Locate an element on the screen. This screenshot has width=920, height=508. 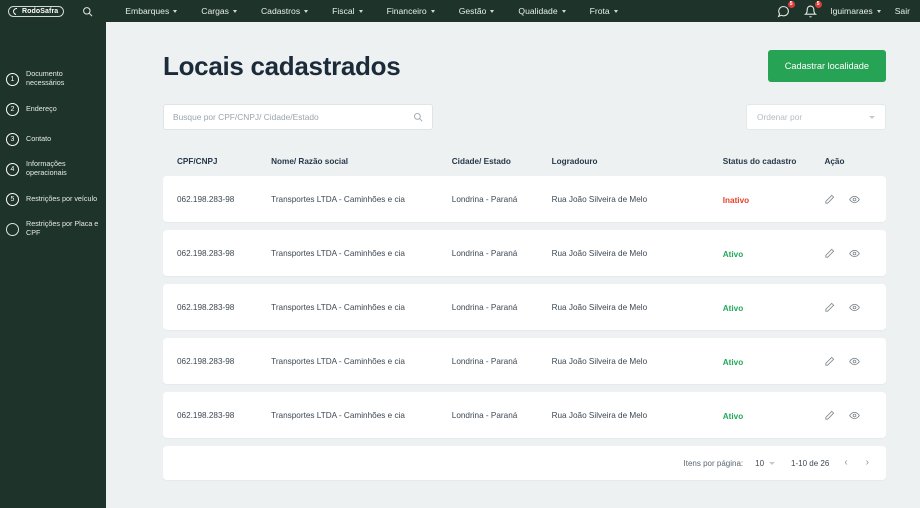
nav-item-label: Qualidade is located at coordinates (538, 11).